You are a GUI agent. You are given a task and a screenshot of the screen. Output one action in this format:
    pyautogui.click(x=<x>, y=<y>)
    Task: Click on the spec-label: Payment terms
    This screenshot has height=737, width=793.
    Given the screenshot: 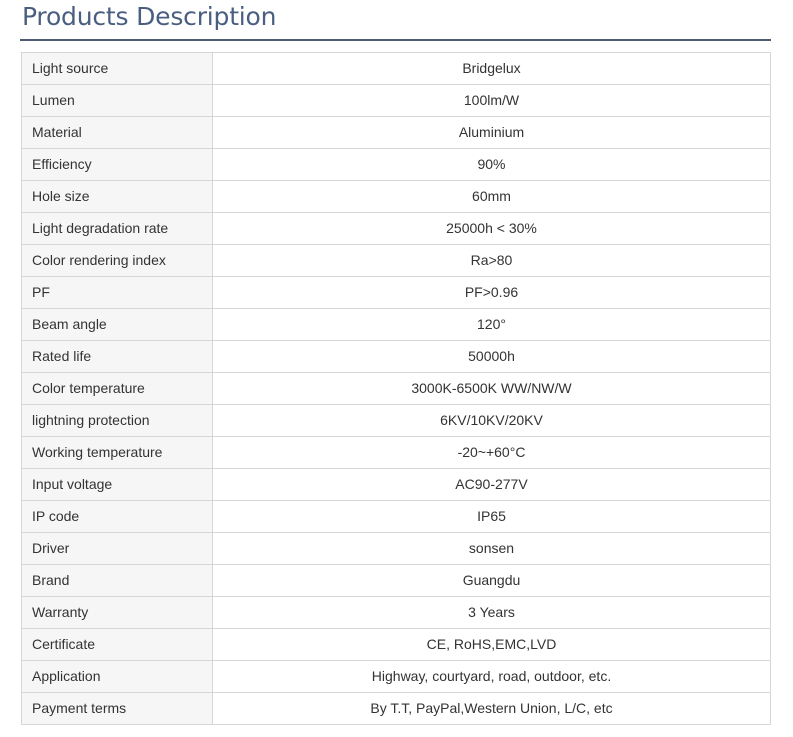 What is the action you would take?
    pyautogui.click(x=117, y=708)
    